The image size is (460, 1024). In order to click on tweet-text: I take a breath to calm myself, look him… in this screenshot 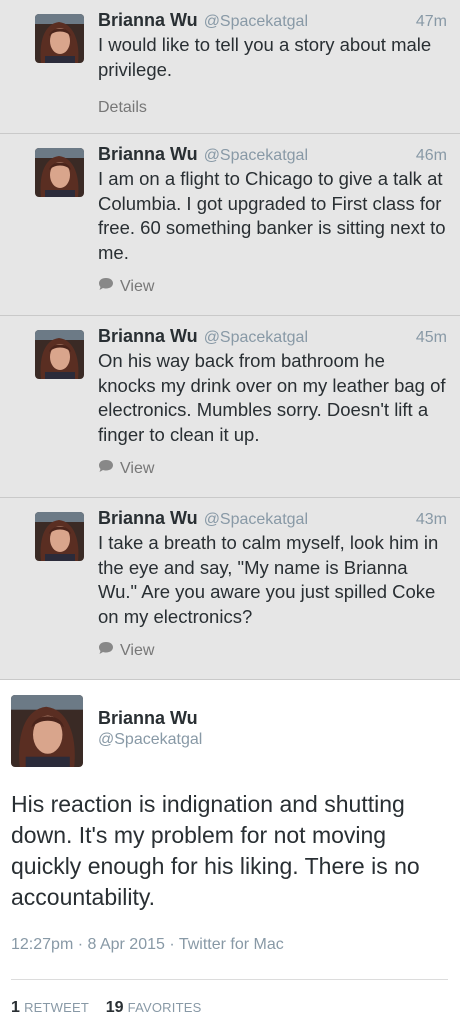, I will do `click(268, 579)`.